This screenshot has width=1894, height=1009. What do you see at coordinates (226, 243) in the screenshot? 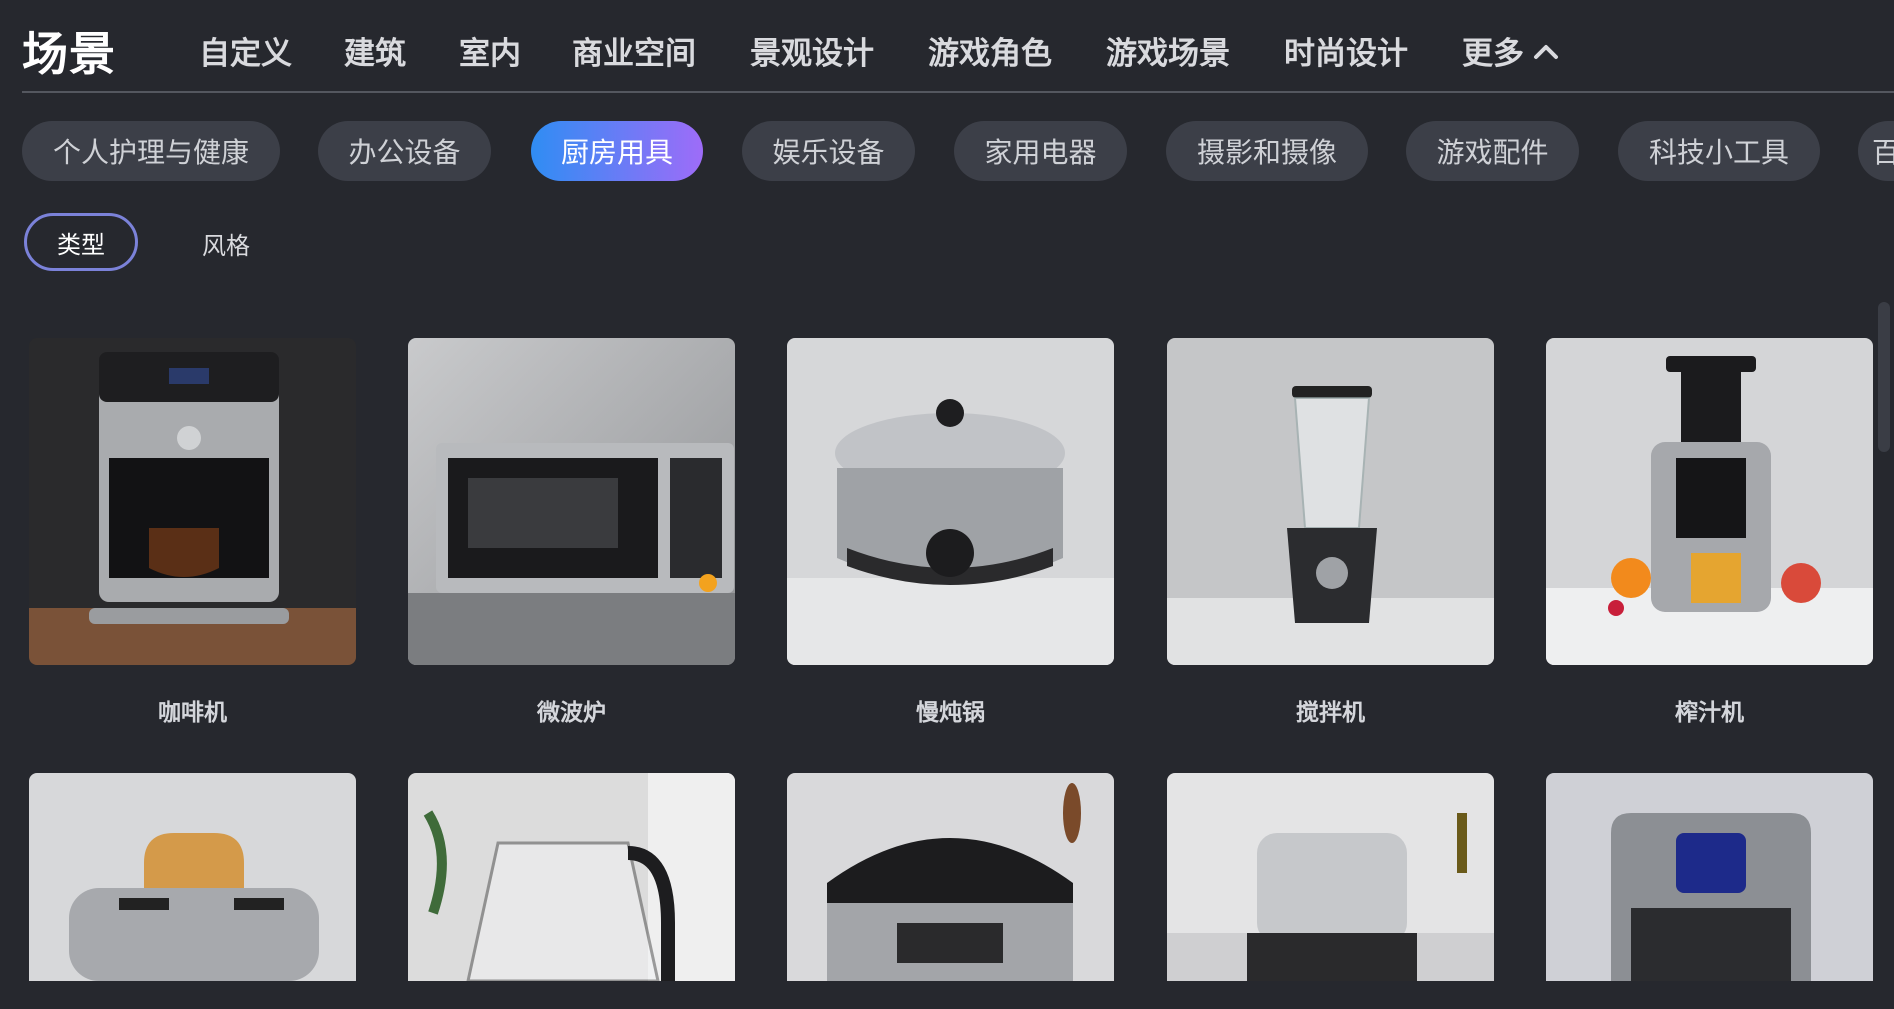
I see `filter-style-button: 风格` at bounding box center [226, 243].